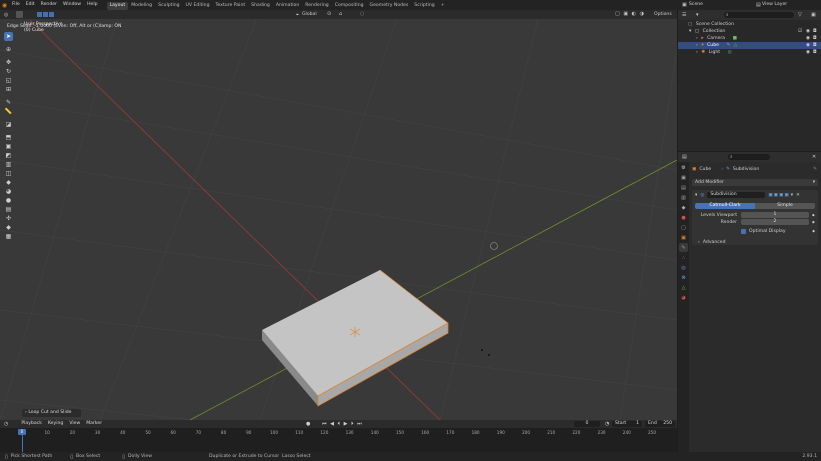 This screenshot has height=461, width=821. I want to click on rip-tool-icon: ▦, so click(8, 236).